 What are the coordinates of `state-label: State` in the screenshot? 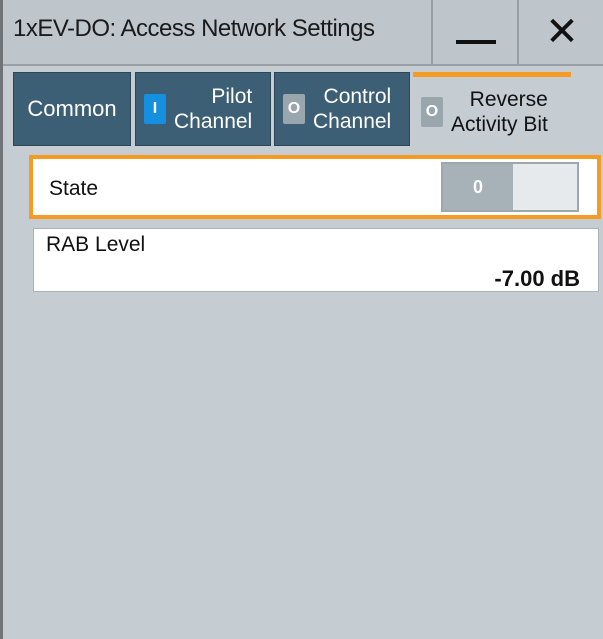 It's located at (74, 188).